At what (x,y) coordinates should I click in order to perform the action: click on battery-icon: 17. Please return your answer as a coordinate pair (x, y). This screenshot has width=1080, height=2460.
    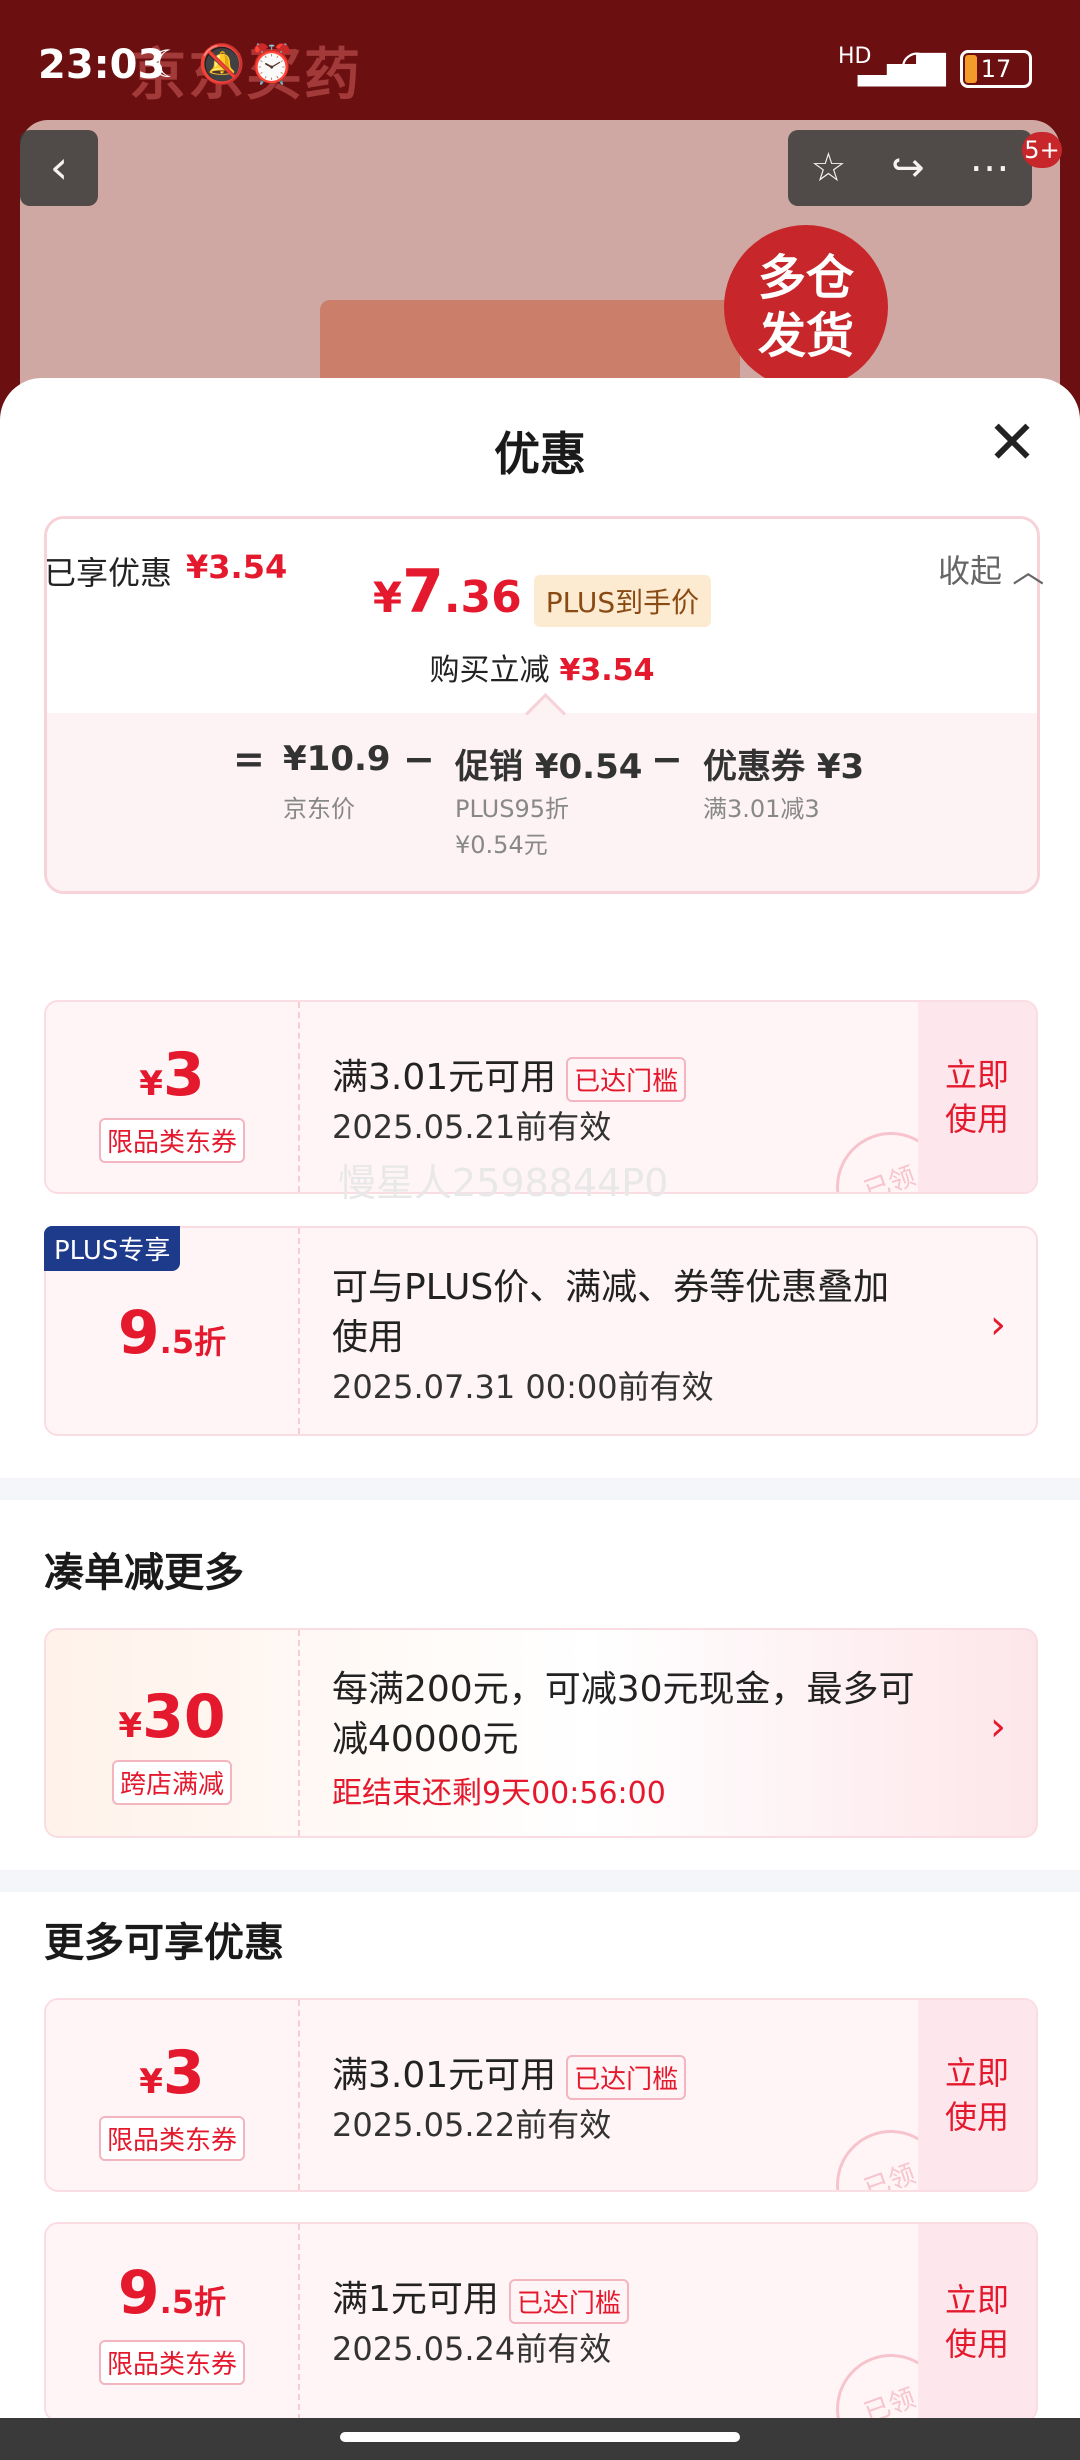
    Looking at the image, I should click on (996, 69).